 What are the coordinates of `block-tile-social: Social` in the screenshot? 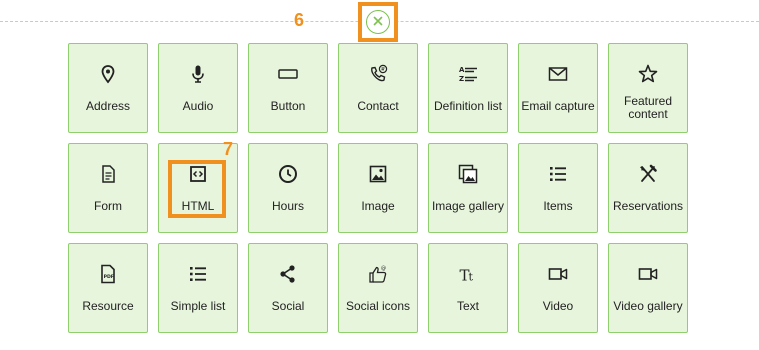 It's located at (288, 288).